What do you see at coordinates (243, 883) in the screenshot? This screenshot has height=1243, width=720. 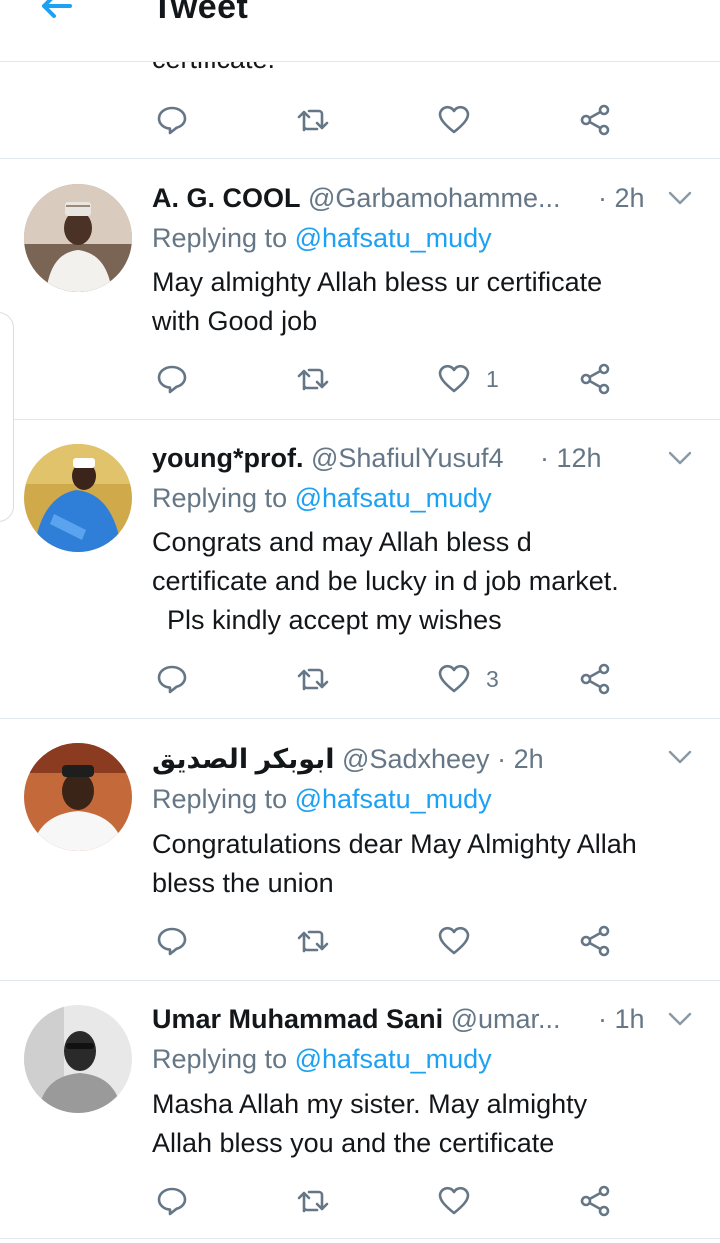 I see `tweet-text-line: bless the union` at bounding box center [243, 883].